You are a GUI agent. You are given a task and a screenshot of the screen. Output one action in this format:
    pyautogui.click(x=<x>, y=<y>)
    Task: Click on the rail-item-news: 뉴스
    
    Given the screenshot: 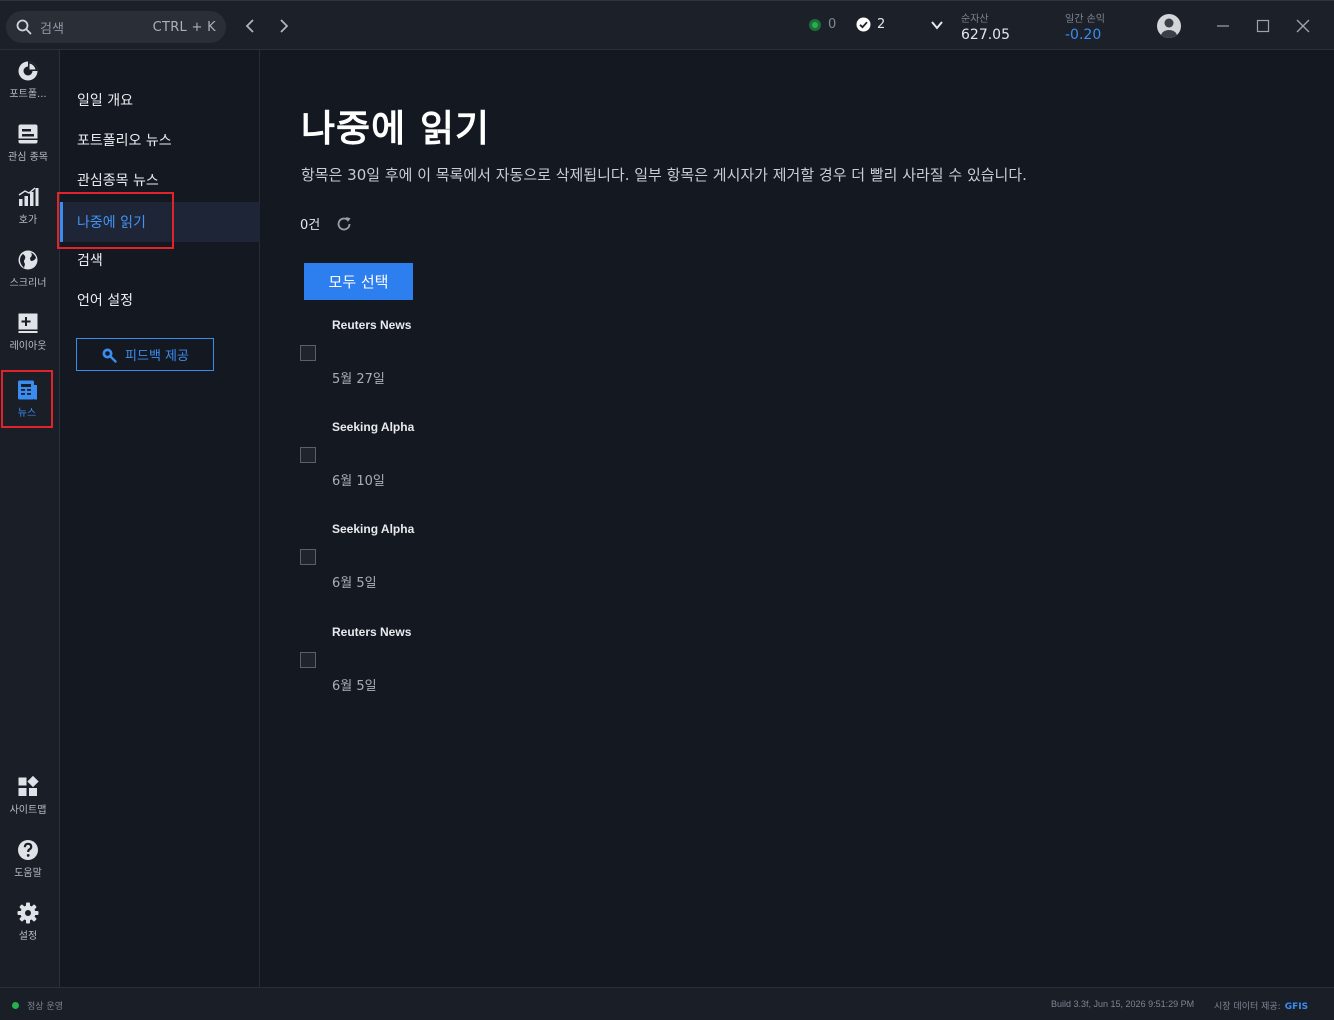 What is the action you would take?
    pyautogui.click(x=27, y=399)
    